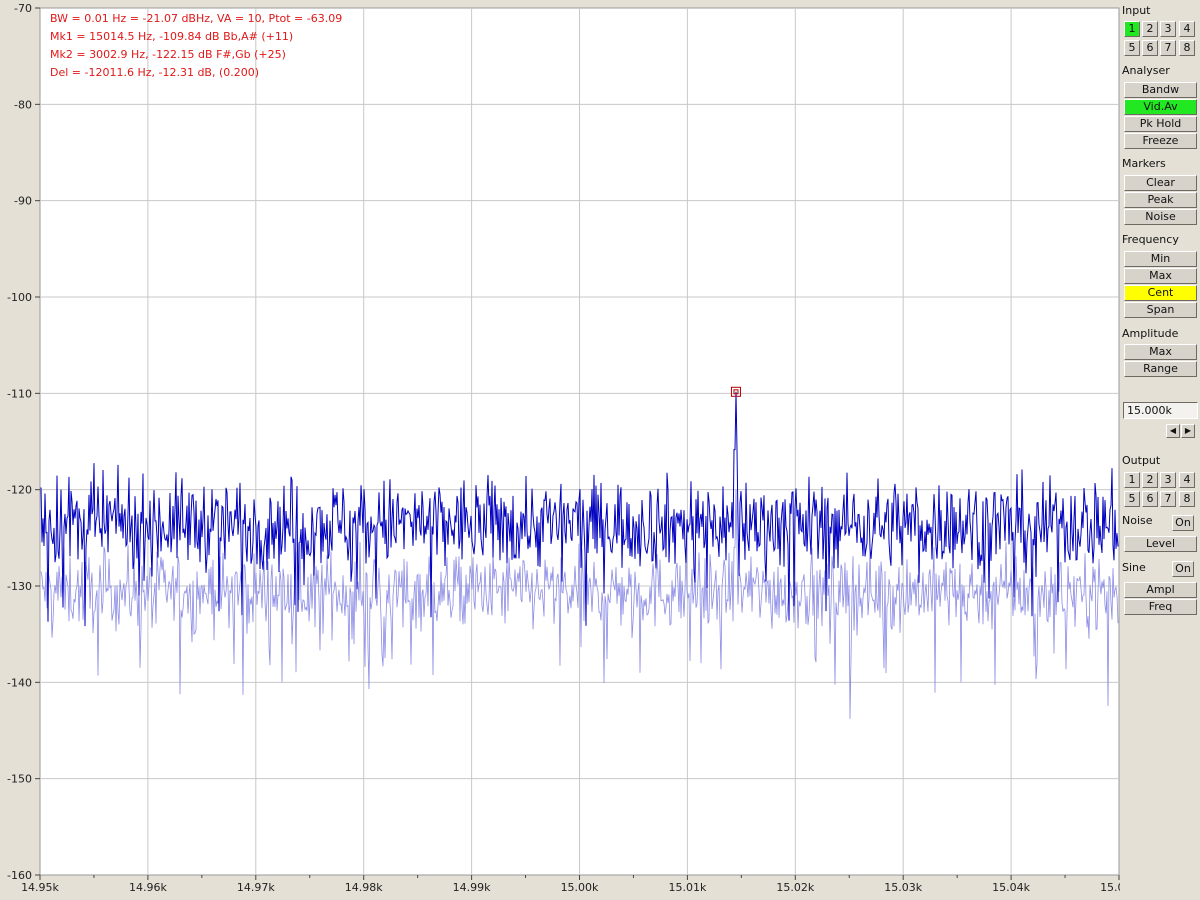  Describe the element at coordinates (148, 887) in the screenshot. I see `x-tick-label: 14.96k` at that location.